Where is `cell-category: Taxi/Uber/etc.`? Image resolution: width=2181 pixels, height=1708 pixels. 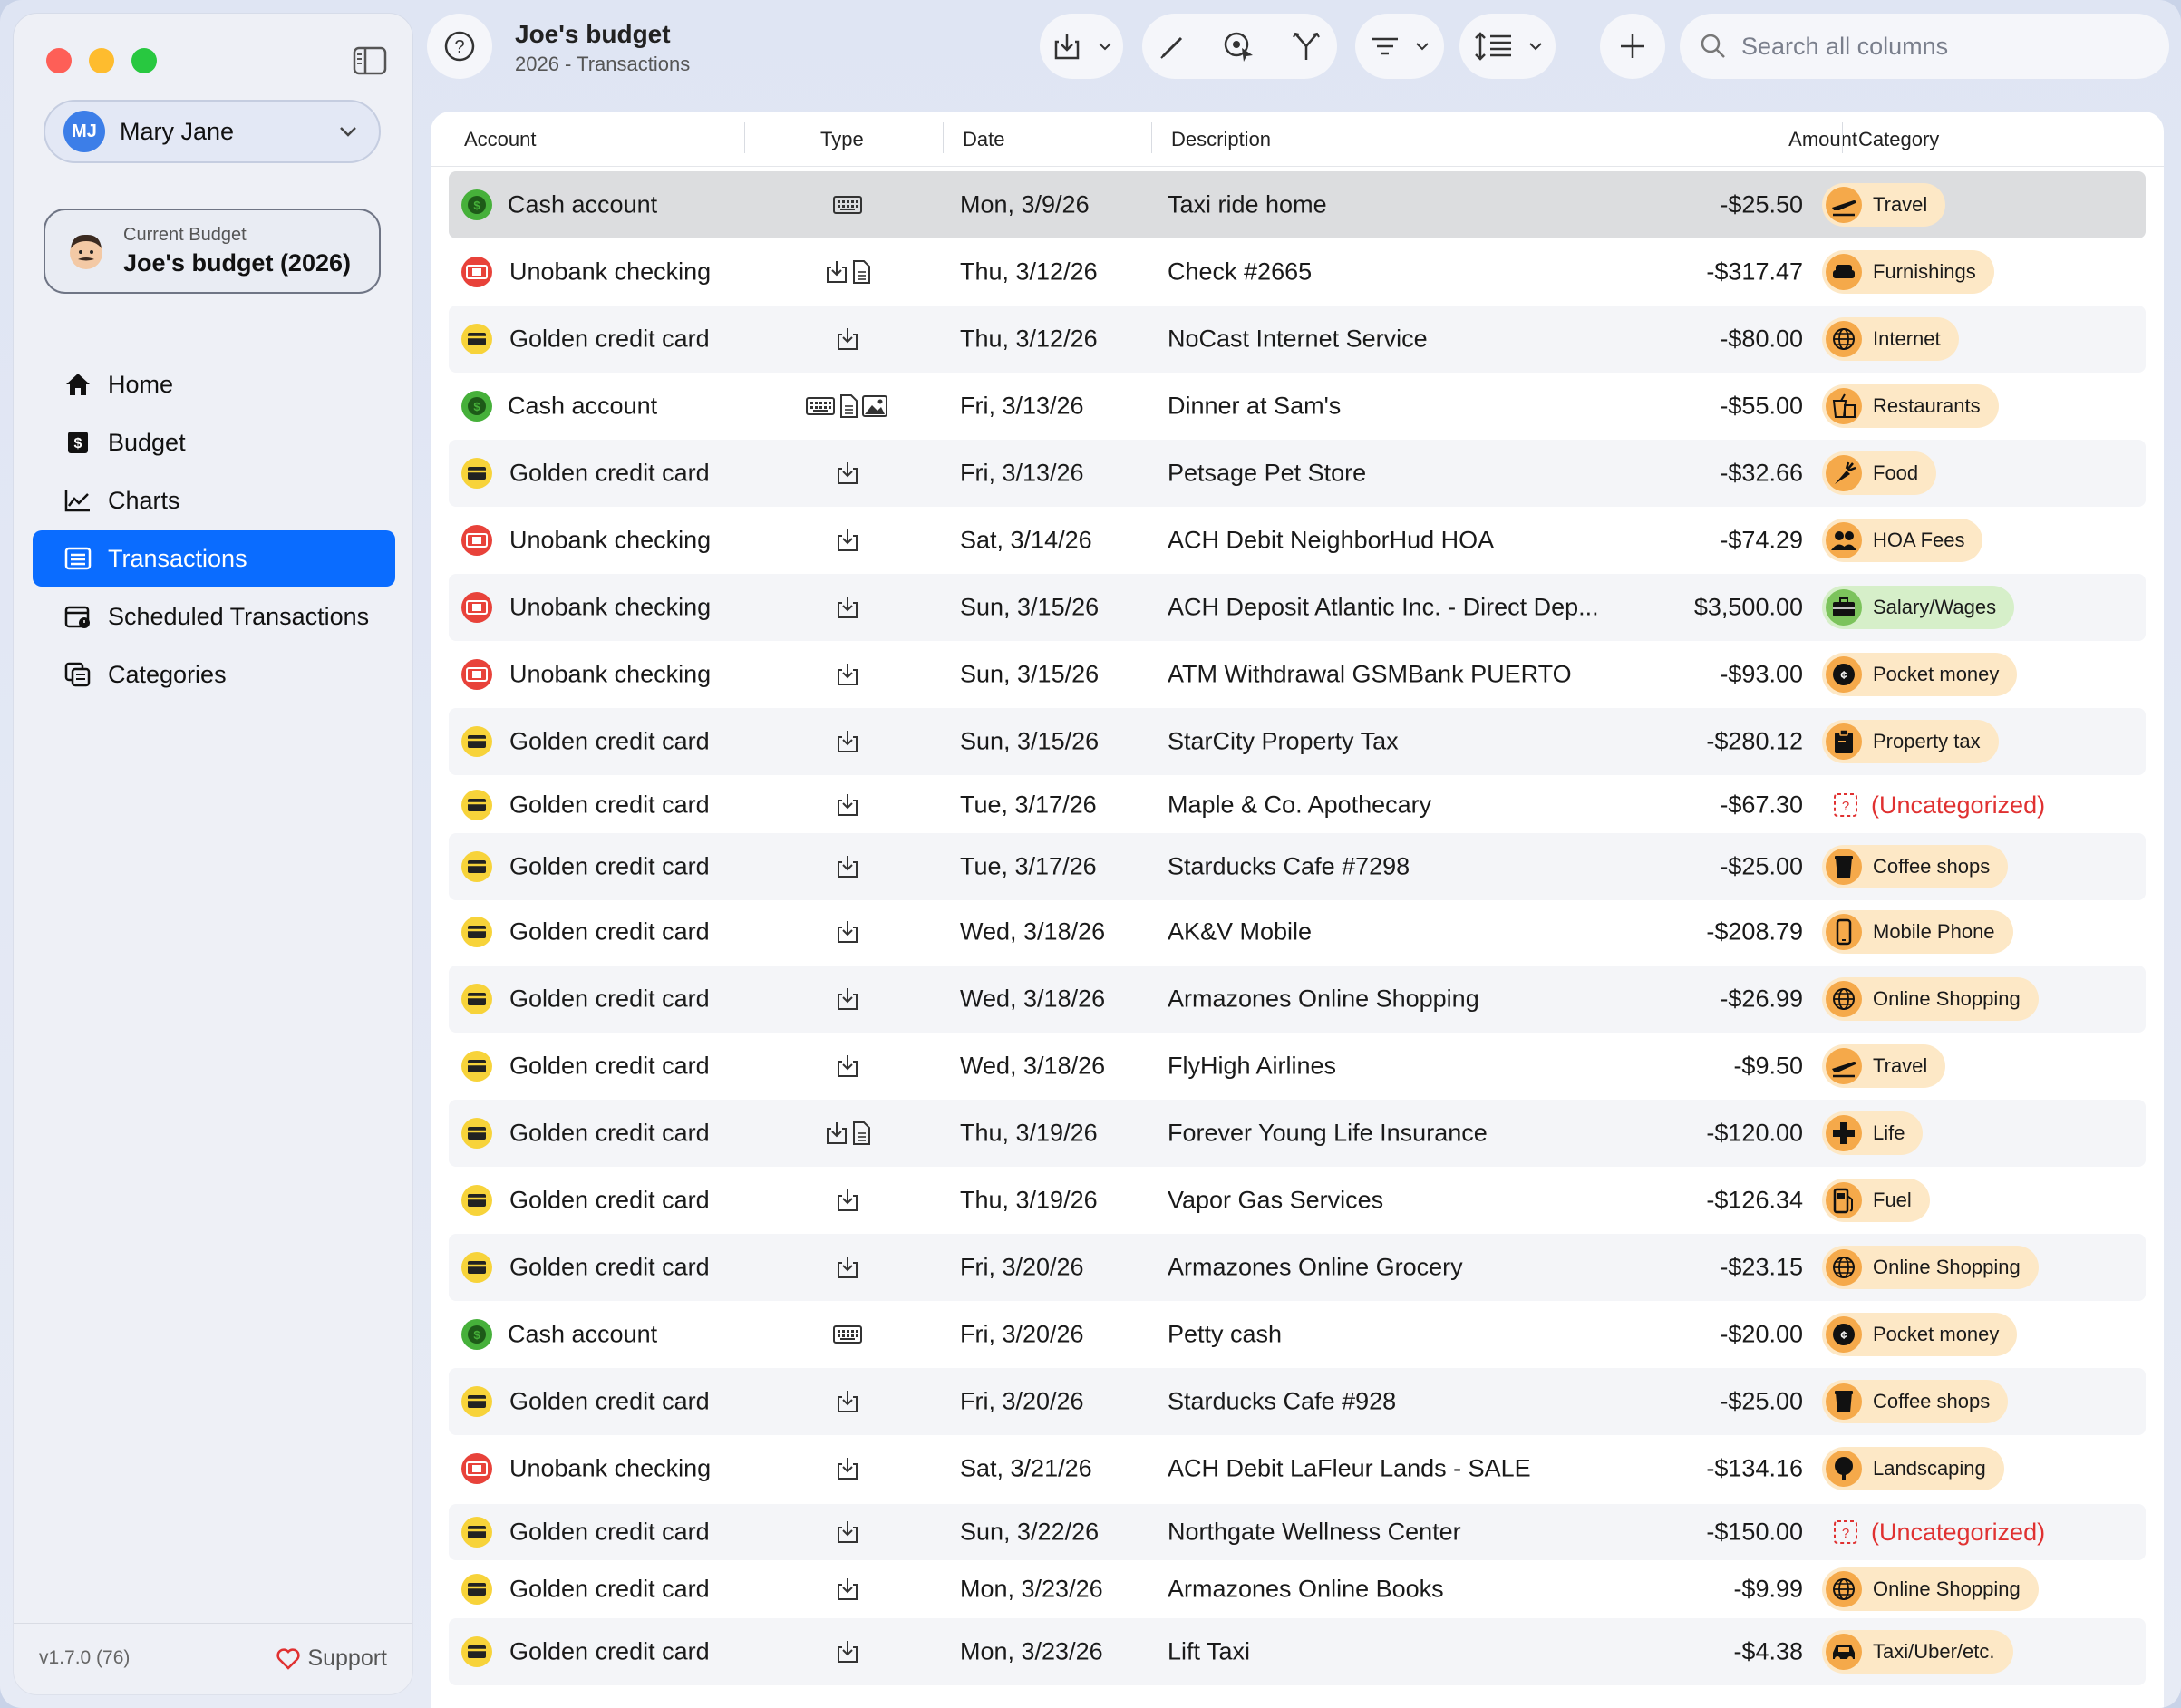
cell-category: Taxi/Uber/etc. is located at coordinates (1918, 1652).